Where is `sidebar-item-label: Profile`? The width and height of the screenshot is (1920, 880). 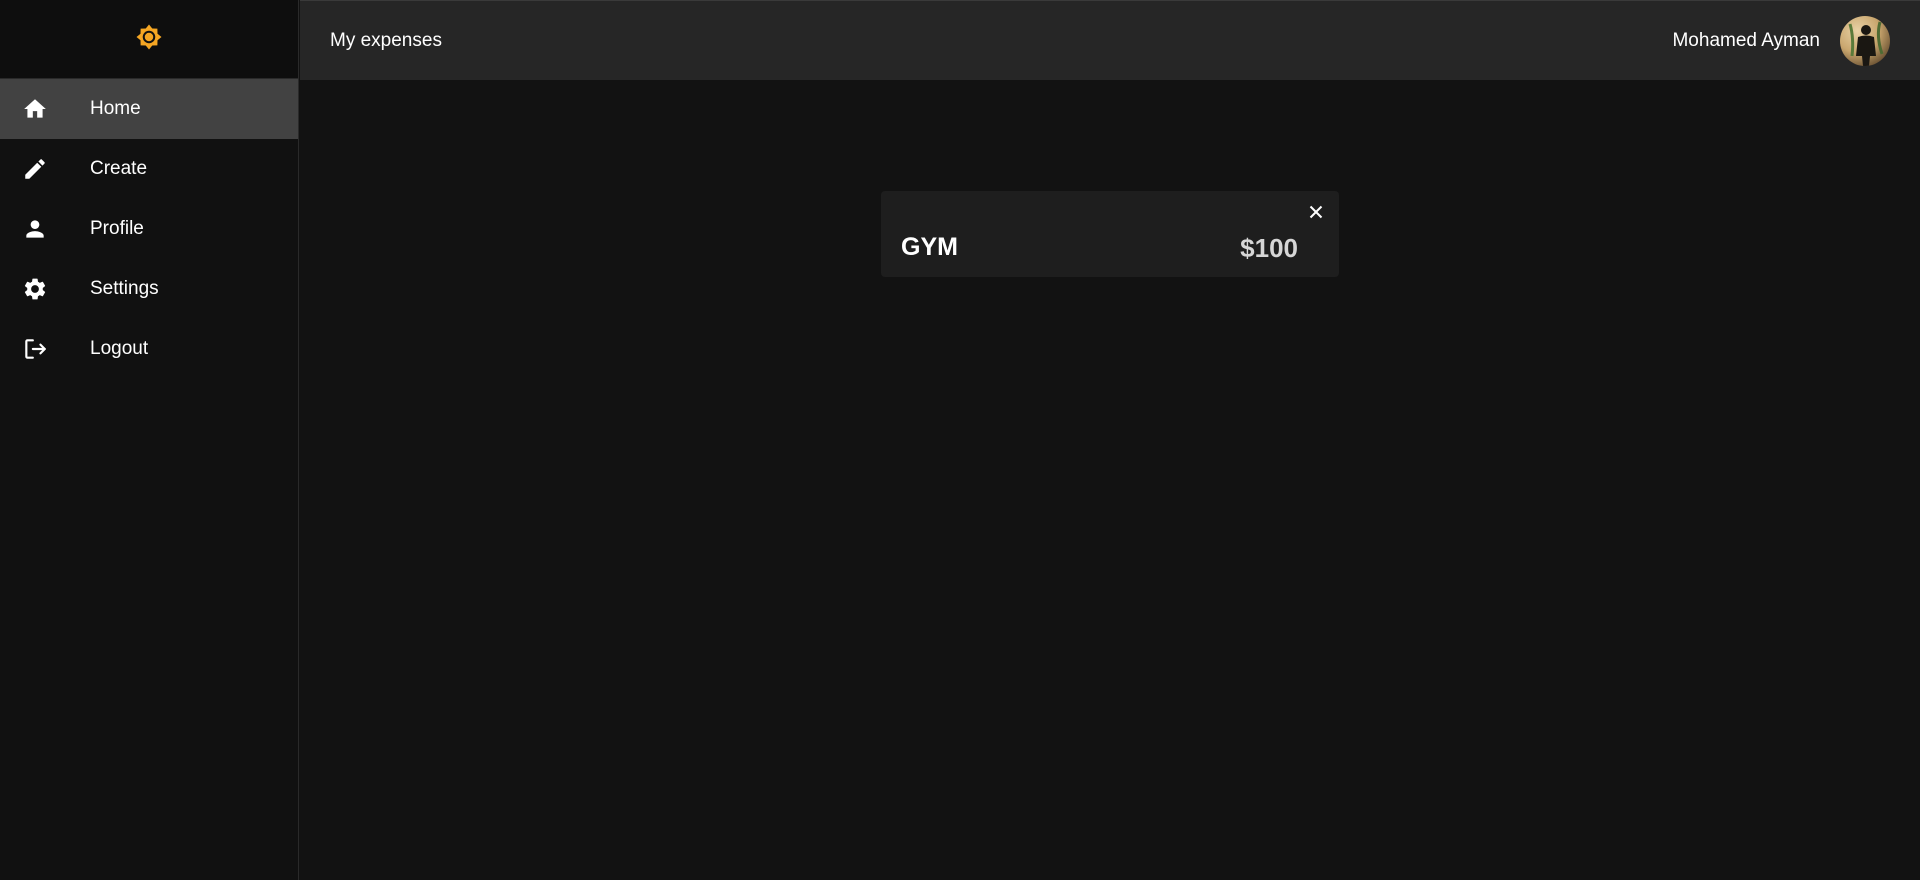 sidebar-item-label: Profile is located at coordinates (117, 228).